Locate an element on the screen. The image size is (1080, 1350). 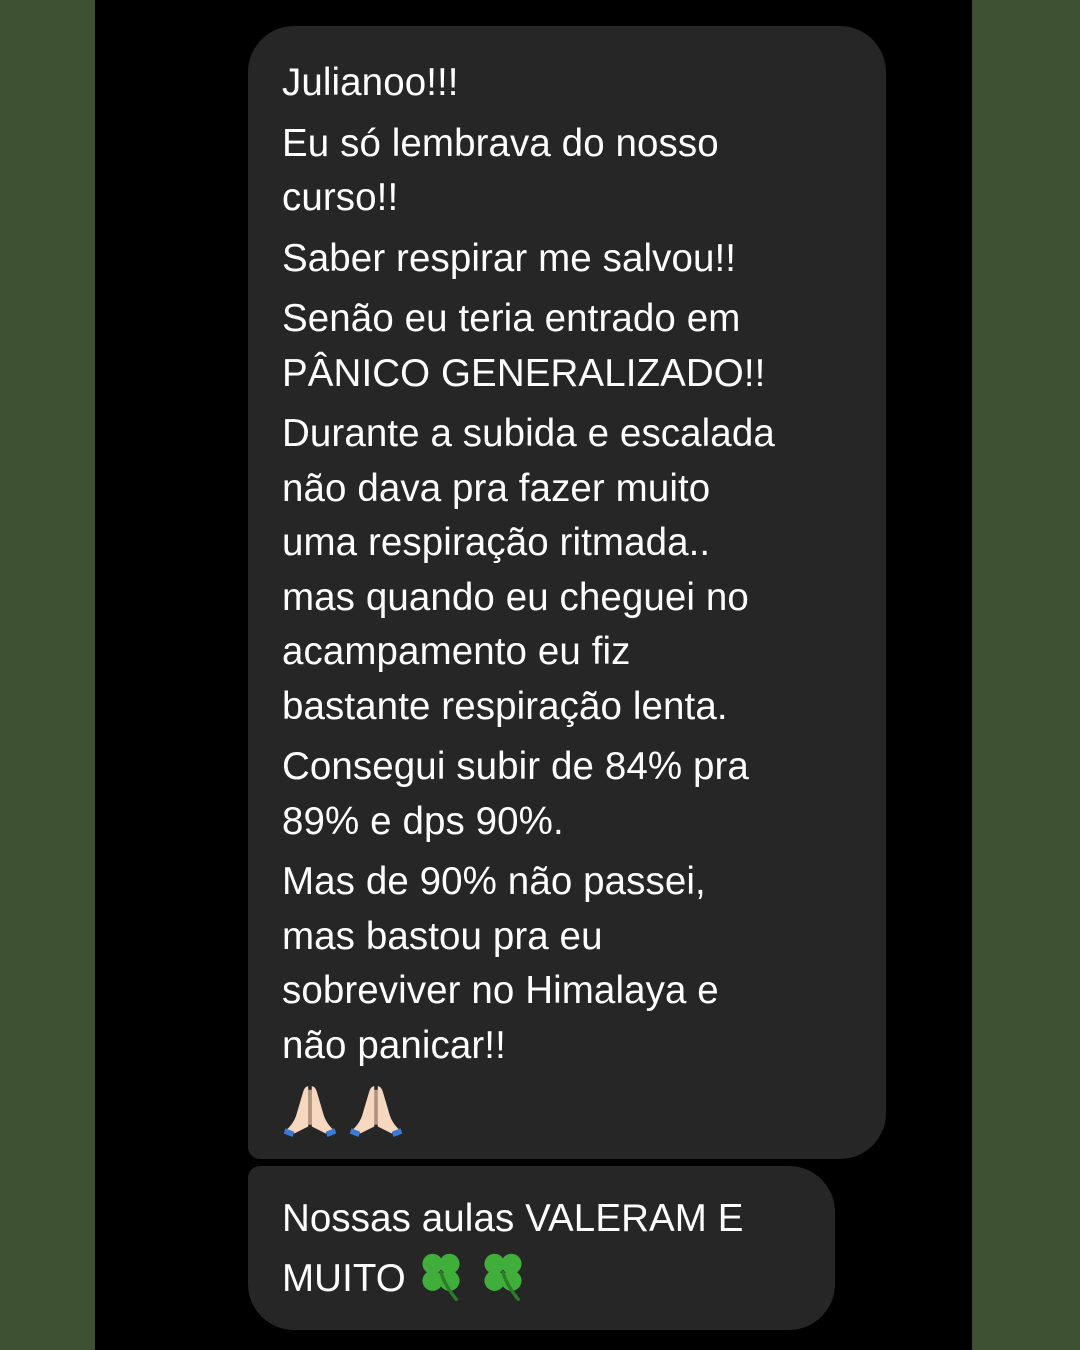
message-bubble: Nossas aulas VALERAM E MUITO is located at coordinates (541, 1248).